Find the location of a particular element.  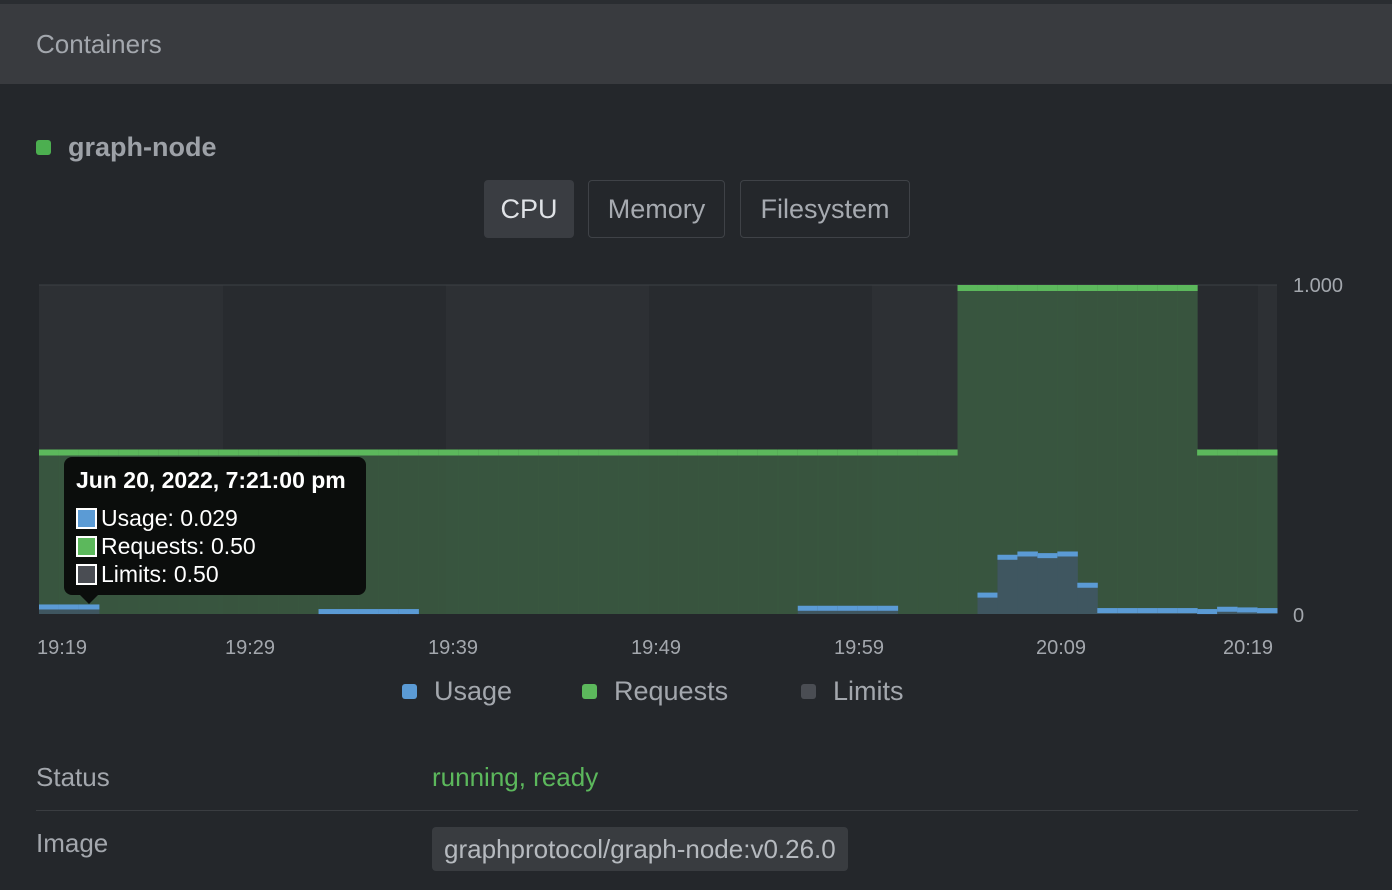

tooltip-requests-swatch is located at coordinates (86, 546).